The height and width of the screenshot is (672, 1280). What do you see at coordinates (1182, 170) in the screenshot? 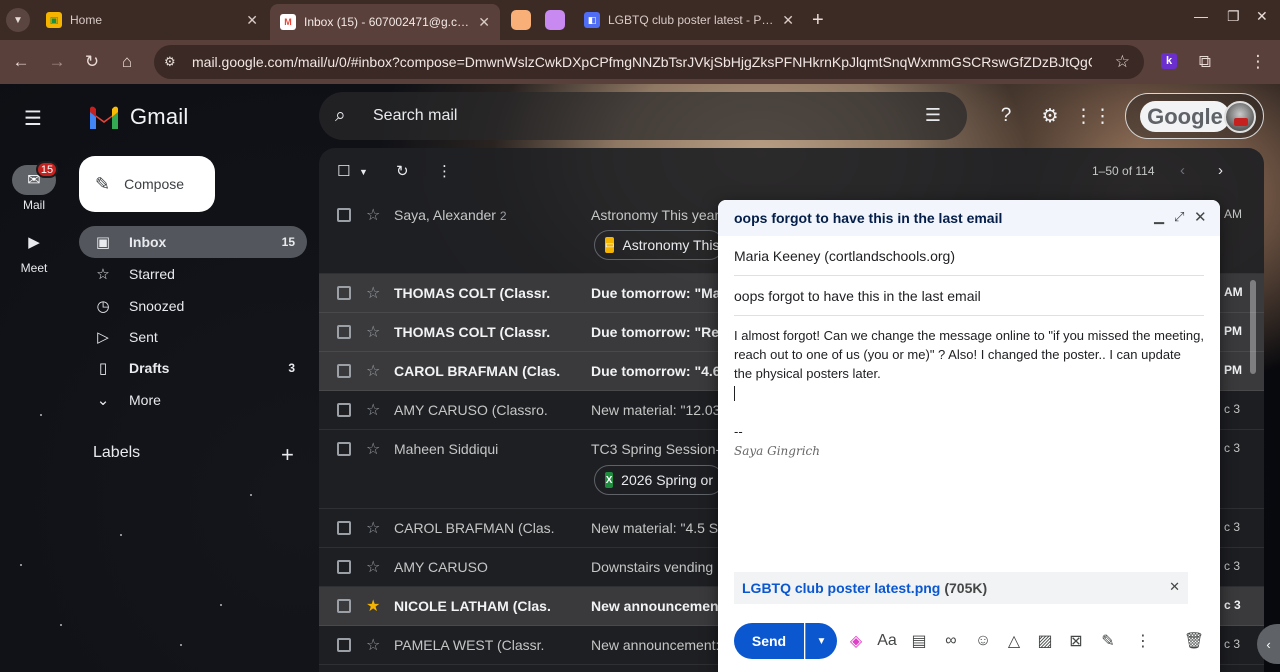
I see `newer-page-icon: ‹` at bounding box center [1182, 170].